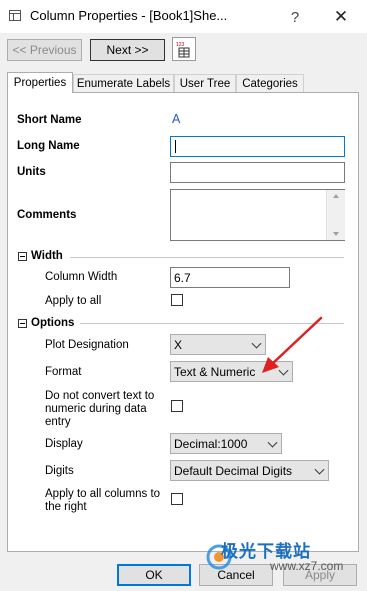 Image resolution: width=367 pixels, height=591 pixels. Describe the element at coordinates (22, 323) in the screenshot. I see `options-collapse-icon` at that location.